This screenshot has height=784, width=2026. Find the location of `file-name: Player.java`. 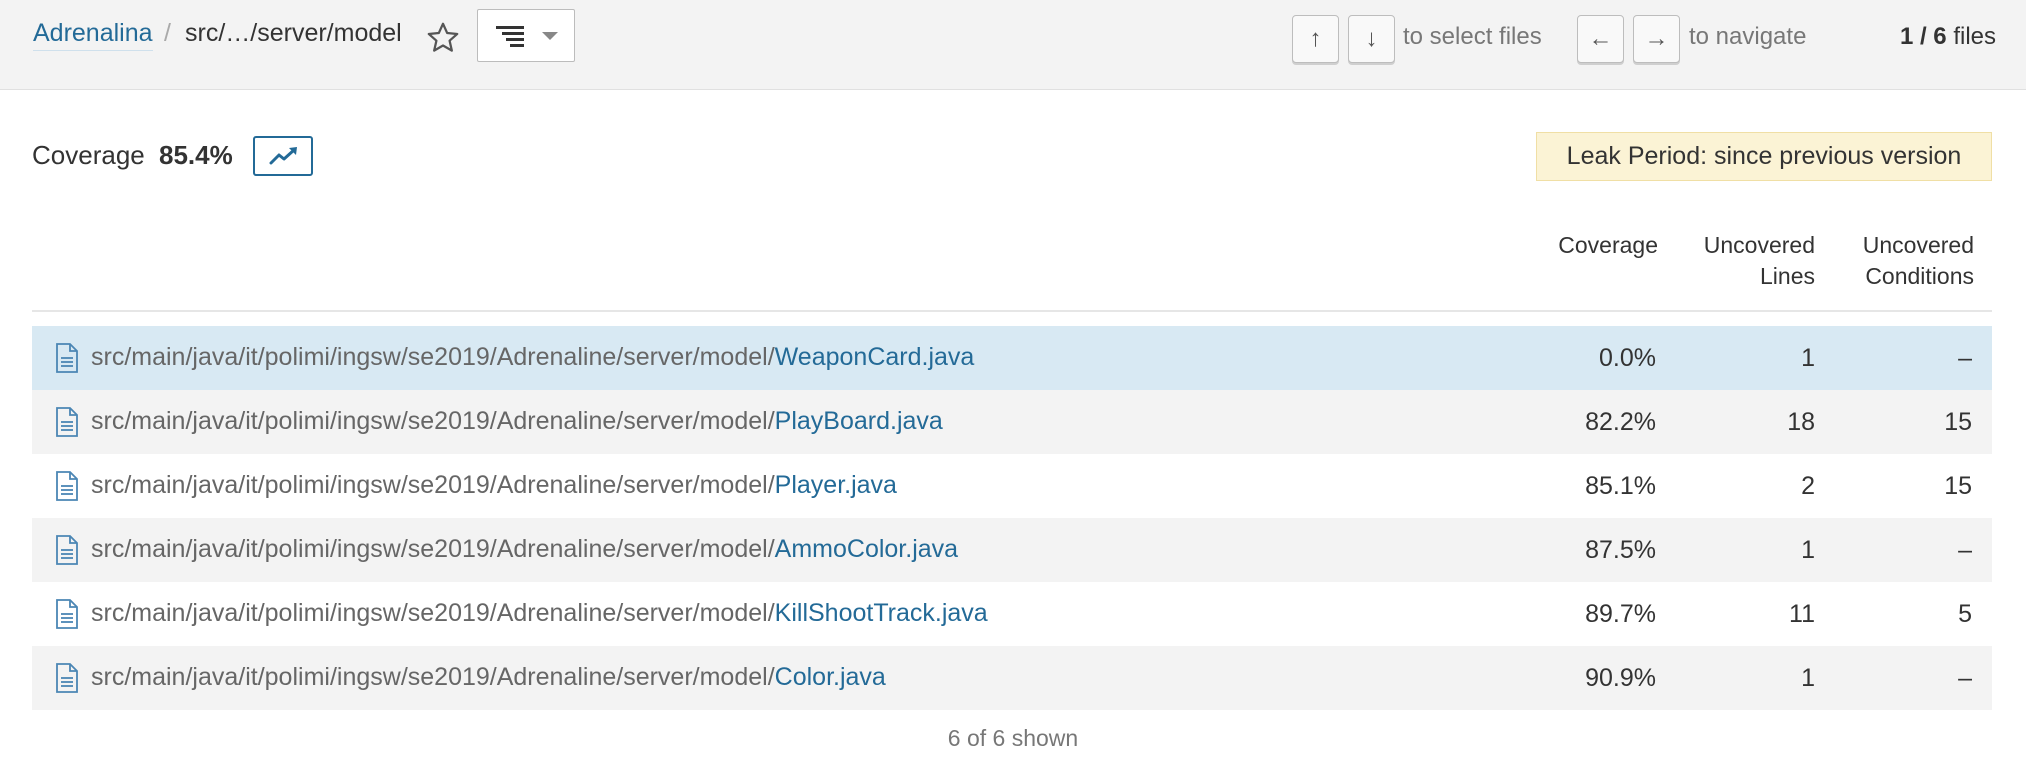

file-name: Player.java is located at coordinates (835, 485).